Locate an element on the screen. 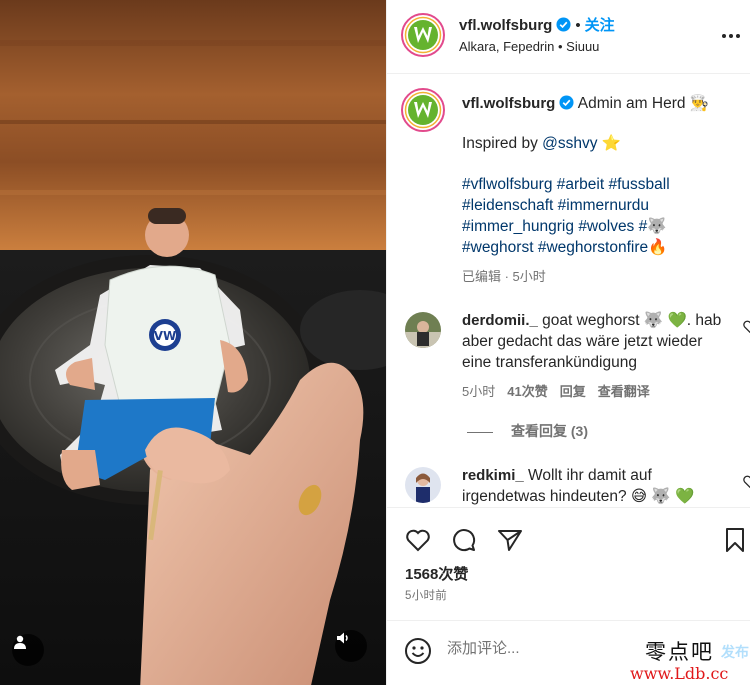 This screenshot has height=685, width=750. hashtag-link: #🐺 is located at coordinates (653, 226).